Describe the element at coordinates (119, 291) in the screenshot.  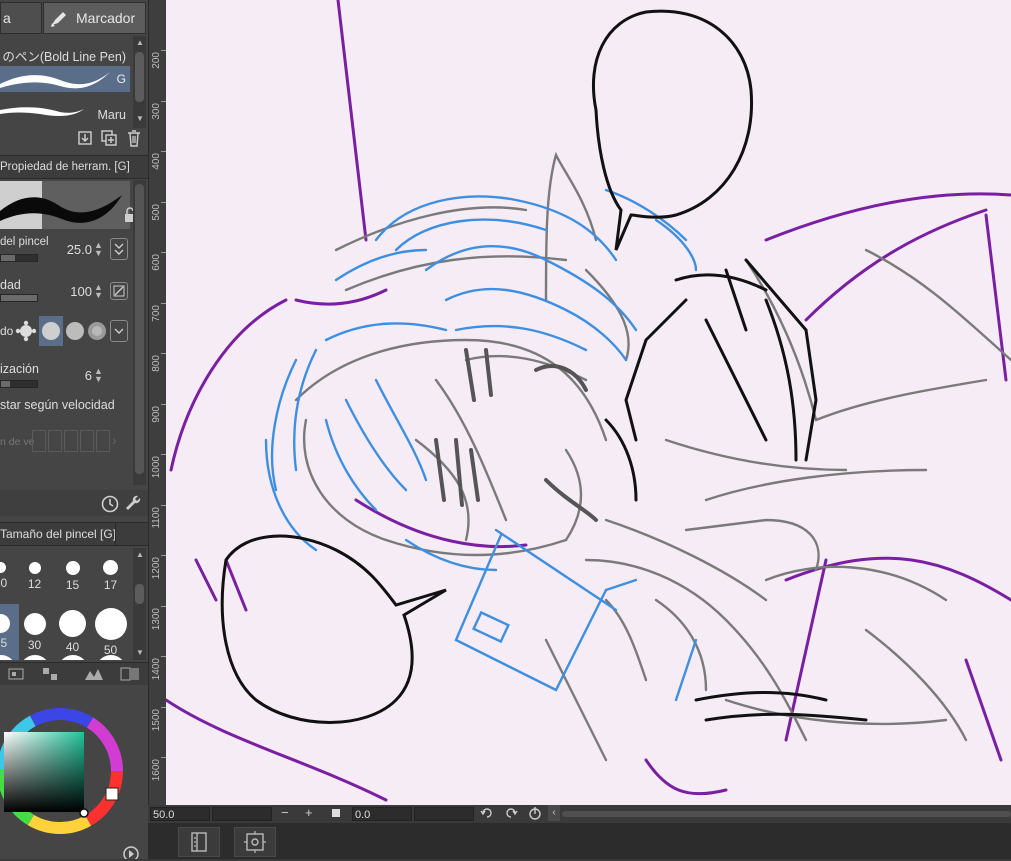
I see `opacity-pressure-icon` at that location.